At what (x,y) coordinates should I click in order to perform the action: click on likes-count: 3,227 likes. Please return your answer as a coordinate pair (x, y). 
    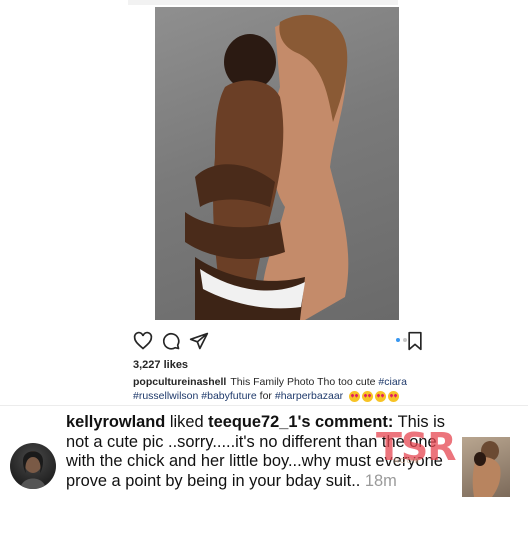
    Looking at the image, I should click on (160, 365).